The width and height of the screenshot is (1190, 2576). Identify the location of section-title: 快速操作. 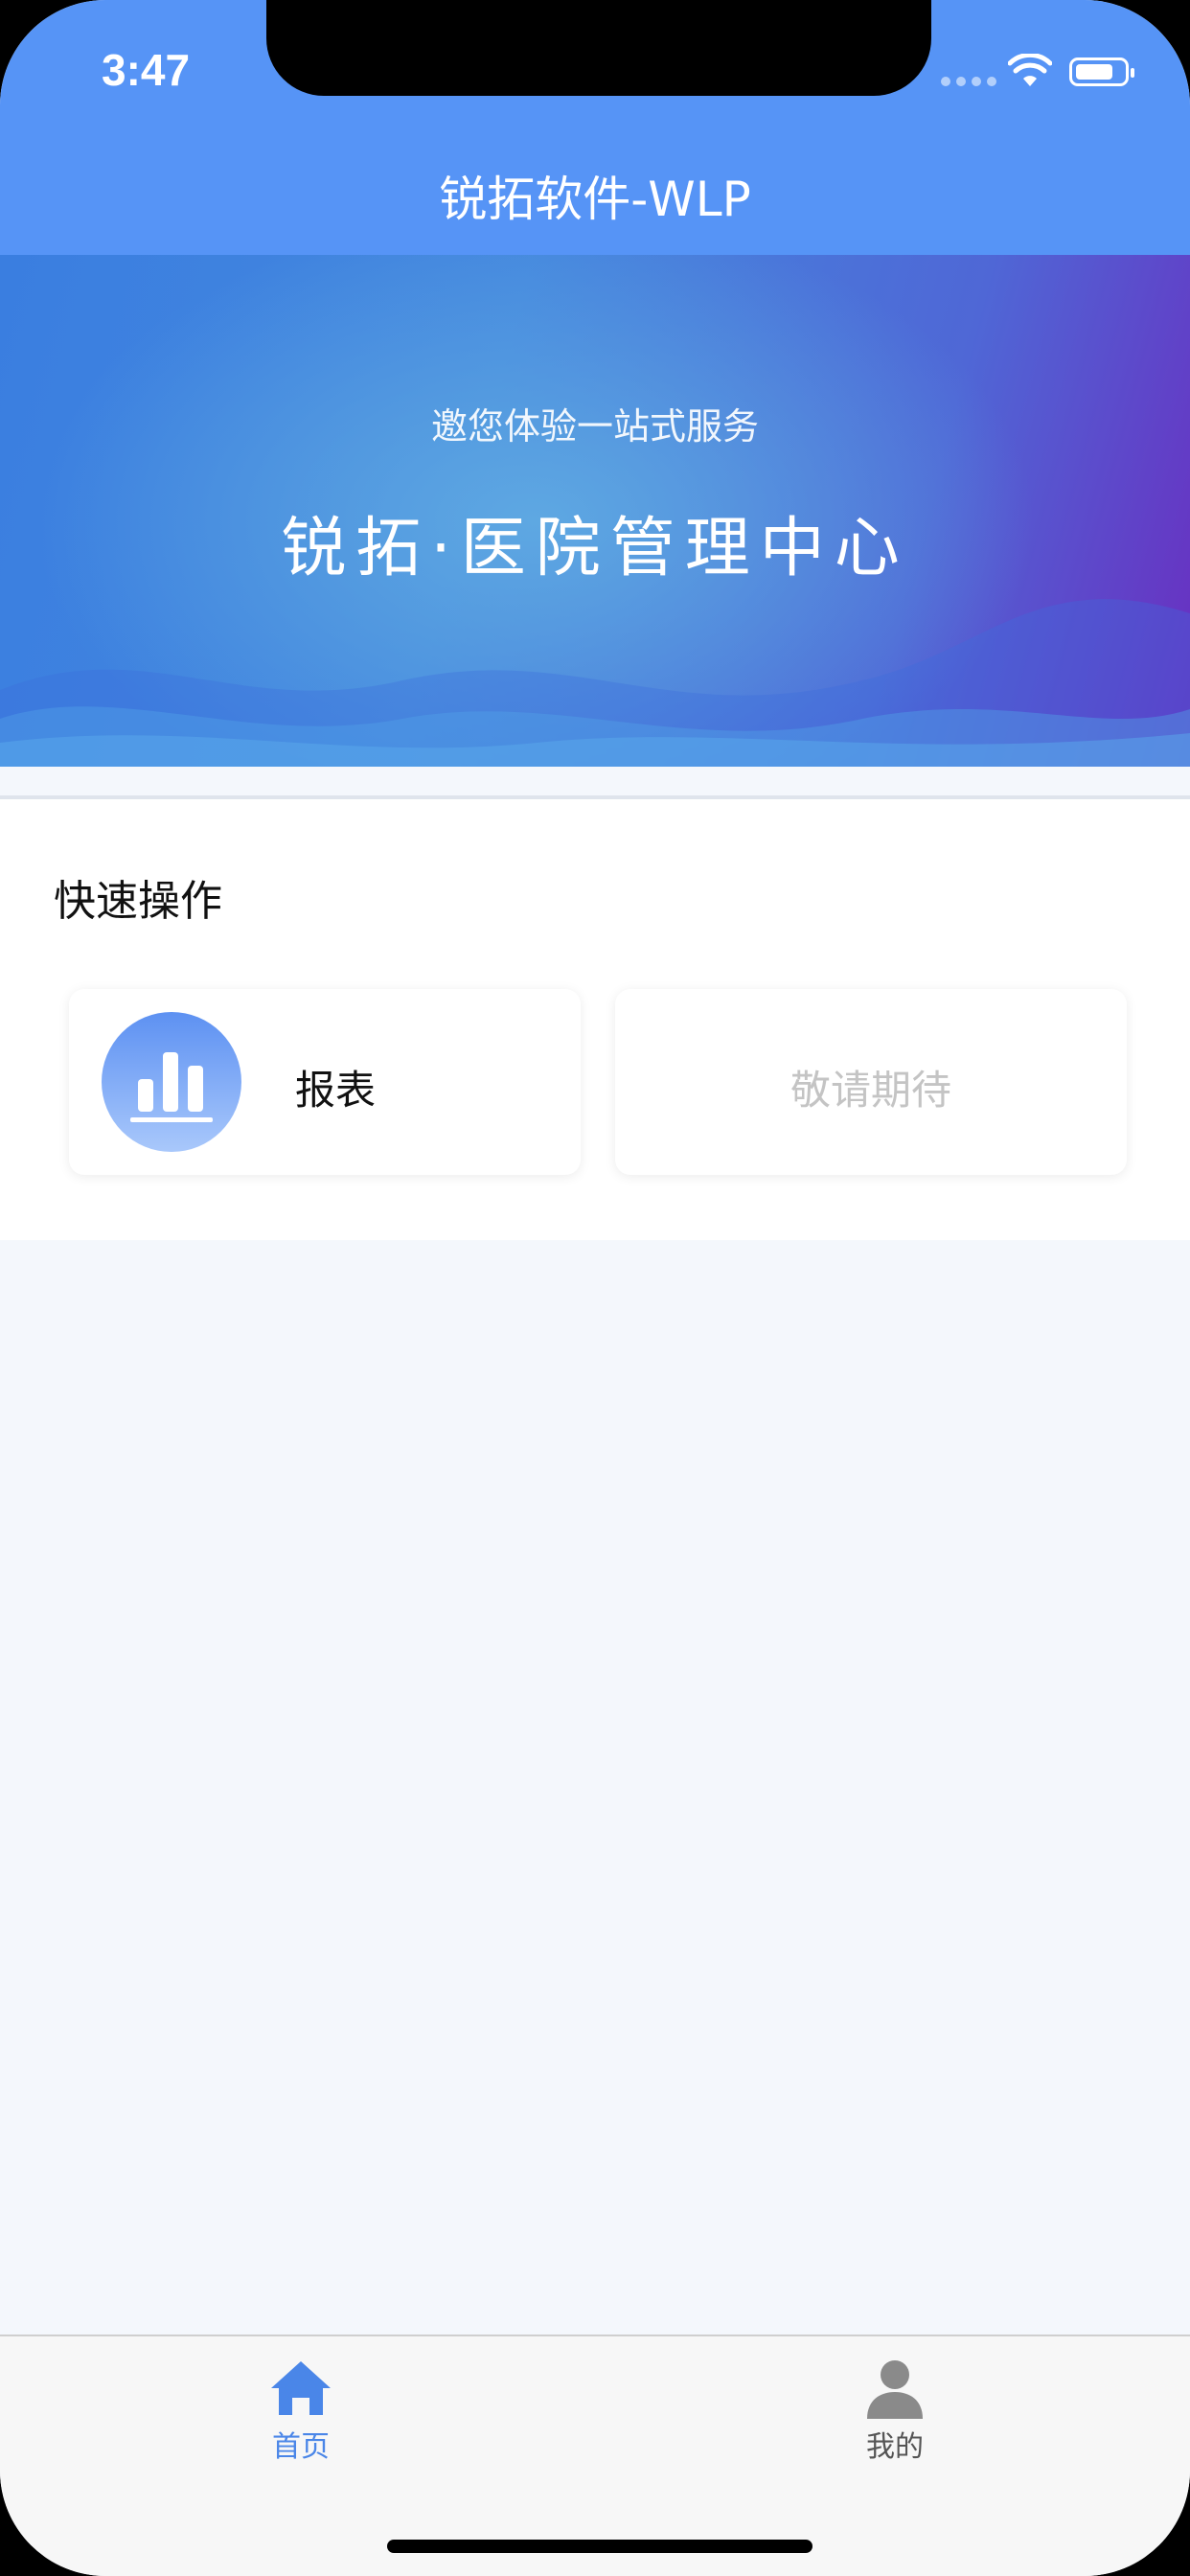
(138, 901).